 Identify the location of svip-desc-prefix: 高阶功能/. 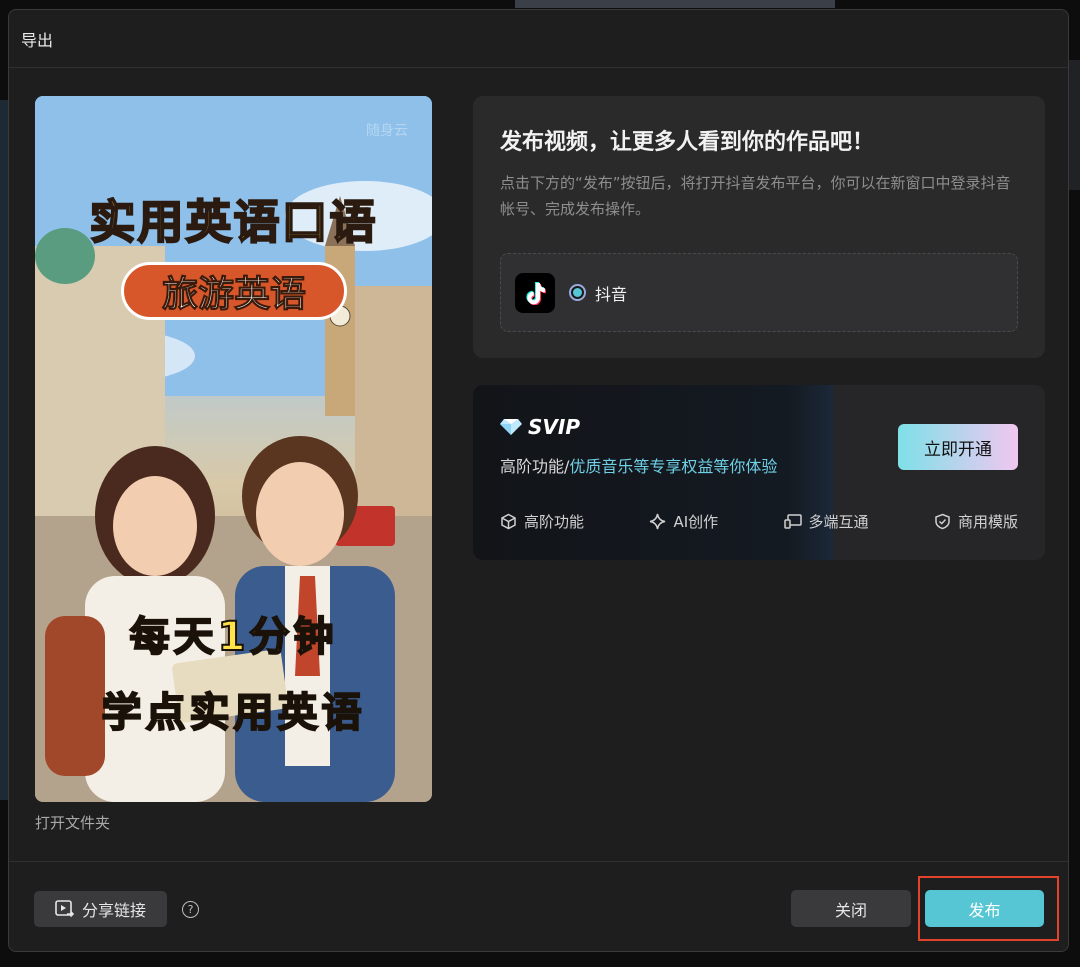
(535, 466).